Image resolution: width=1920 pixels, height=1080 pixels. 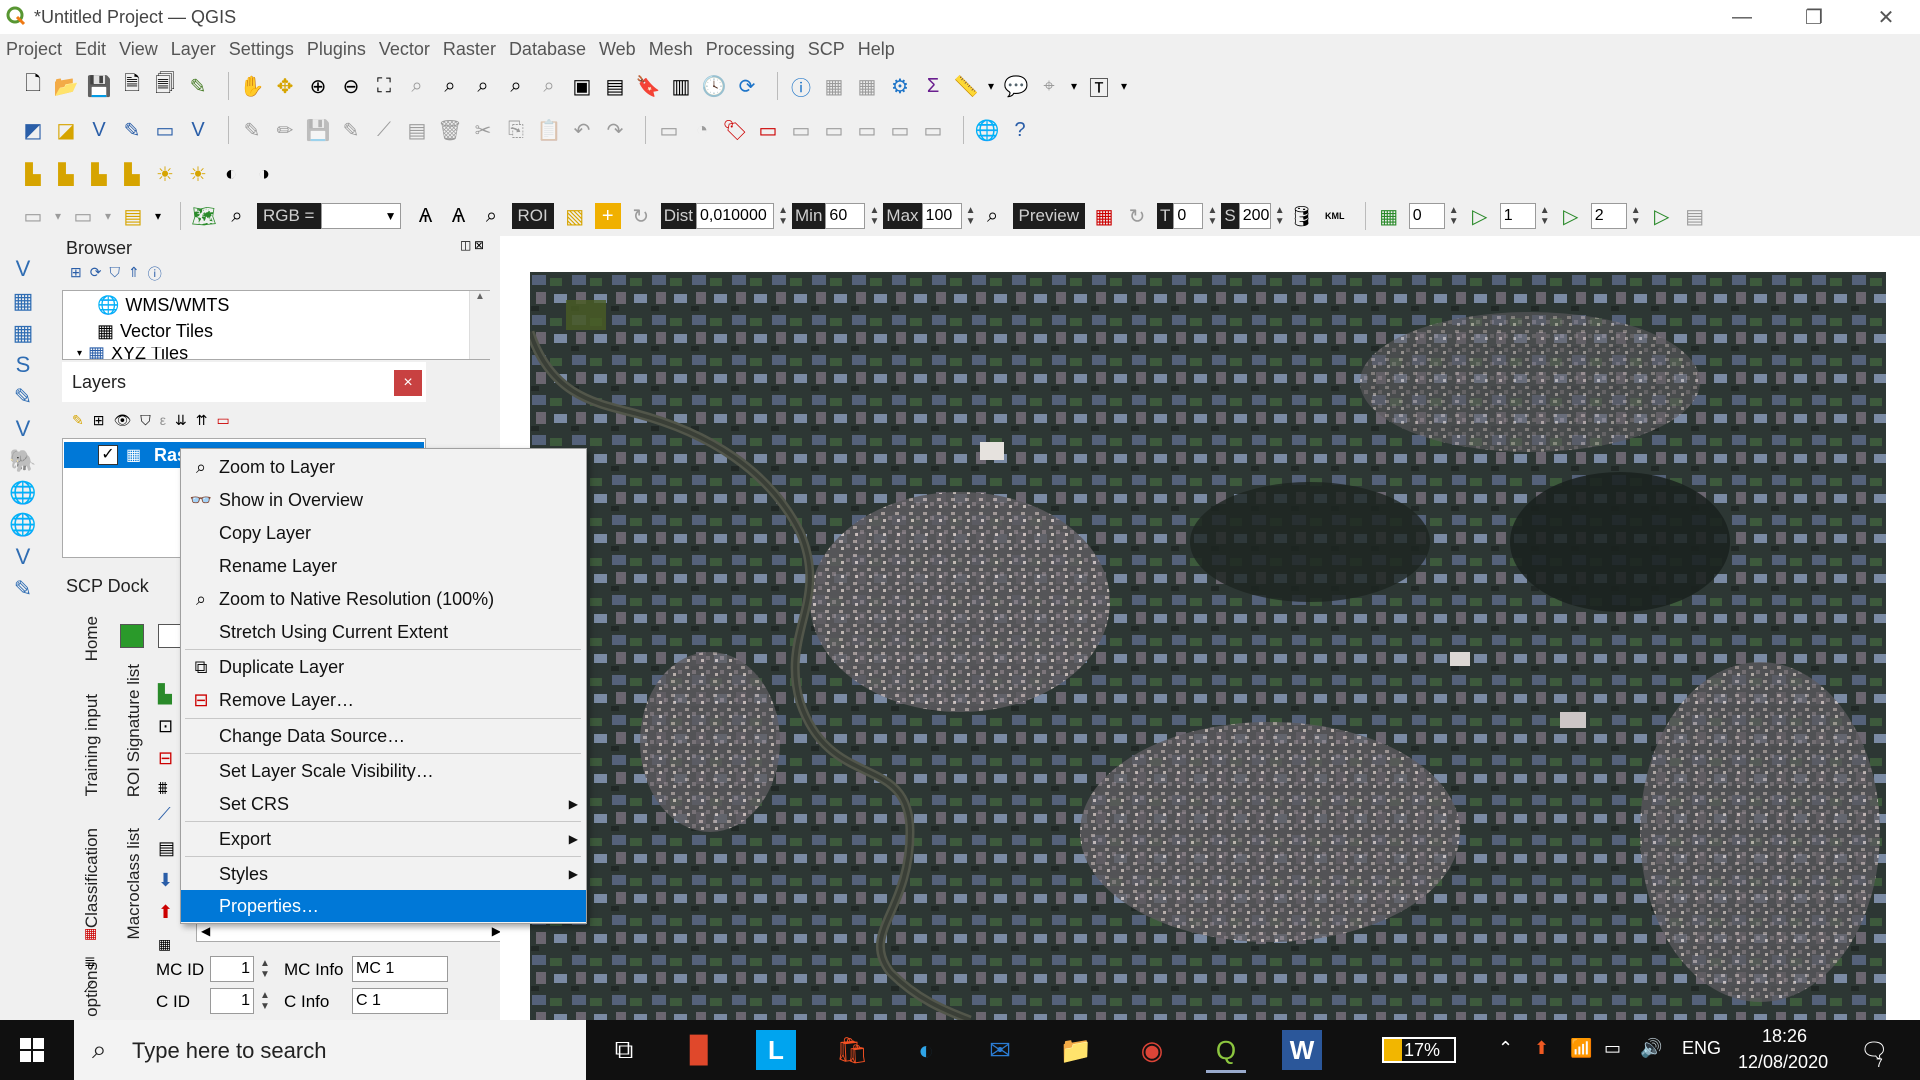 I want to click on menu-item-rename-layer: Rename Layer, so click(x=383, y=566).